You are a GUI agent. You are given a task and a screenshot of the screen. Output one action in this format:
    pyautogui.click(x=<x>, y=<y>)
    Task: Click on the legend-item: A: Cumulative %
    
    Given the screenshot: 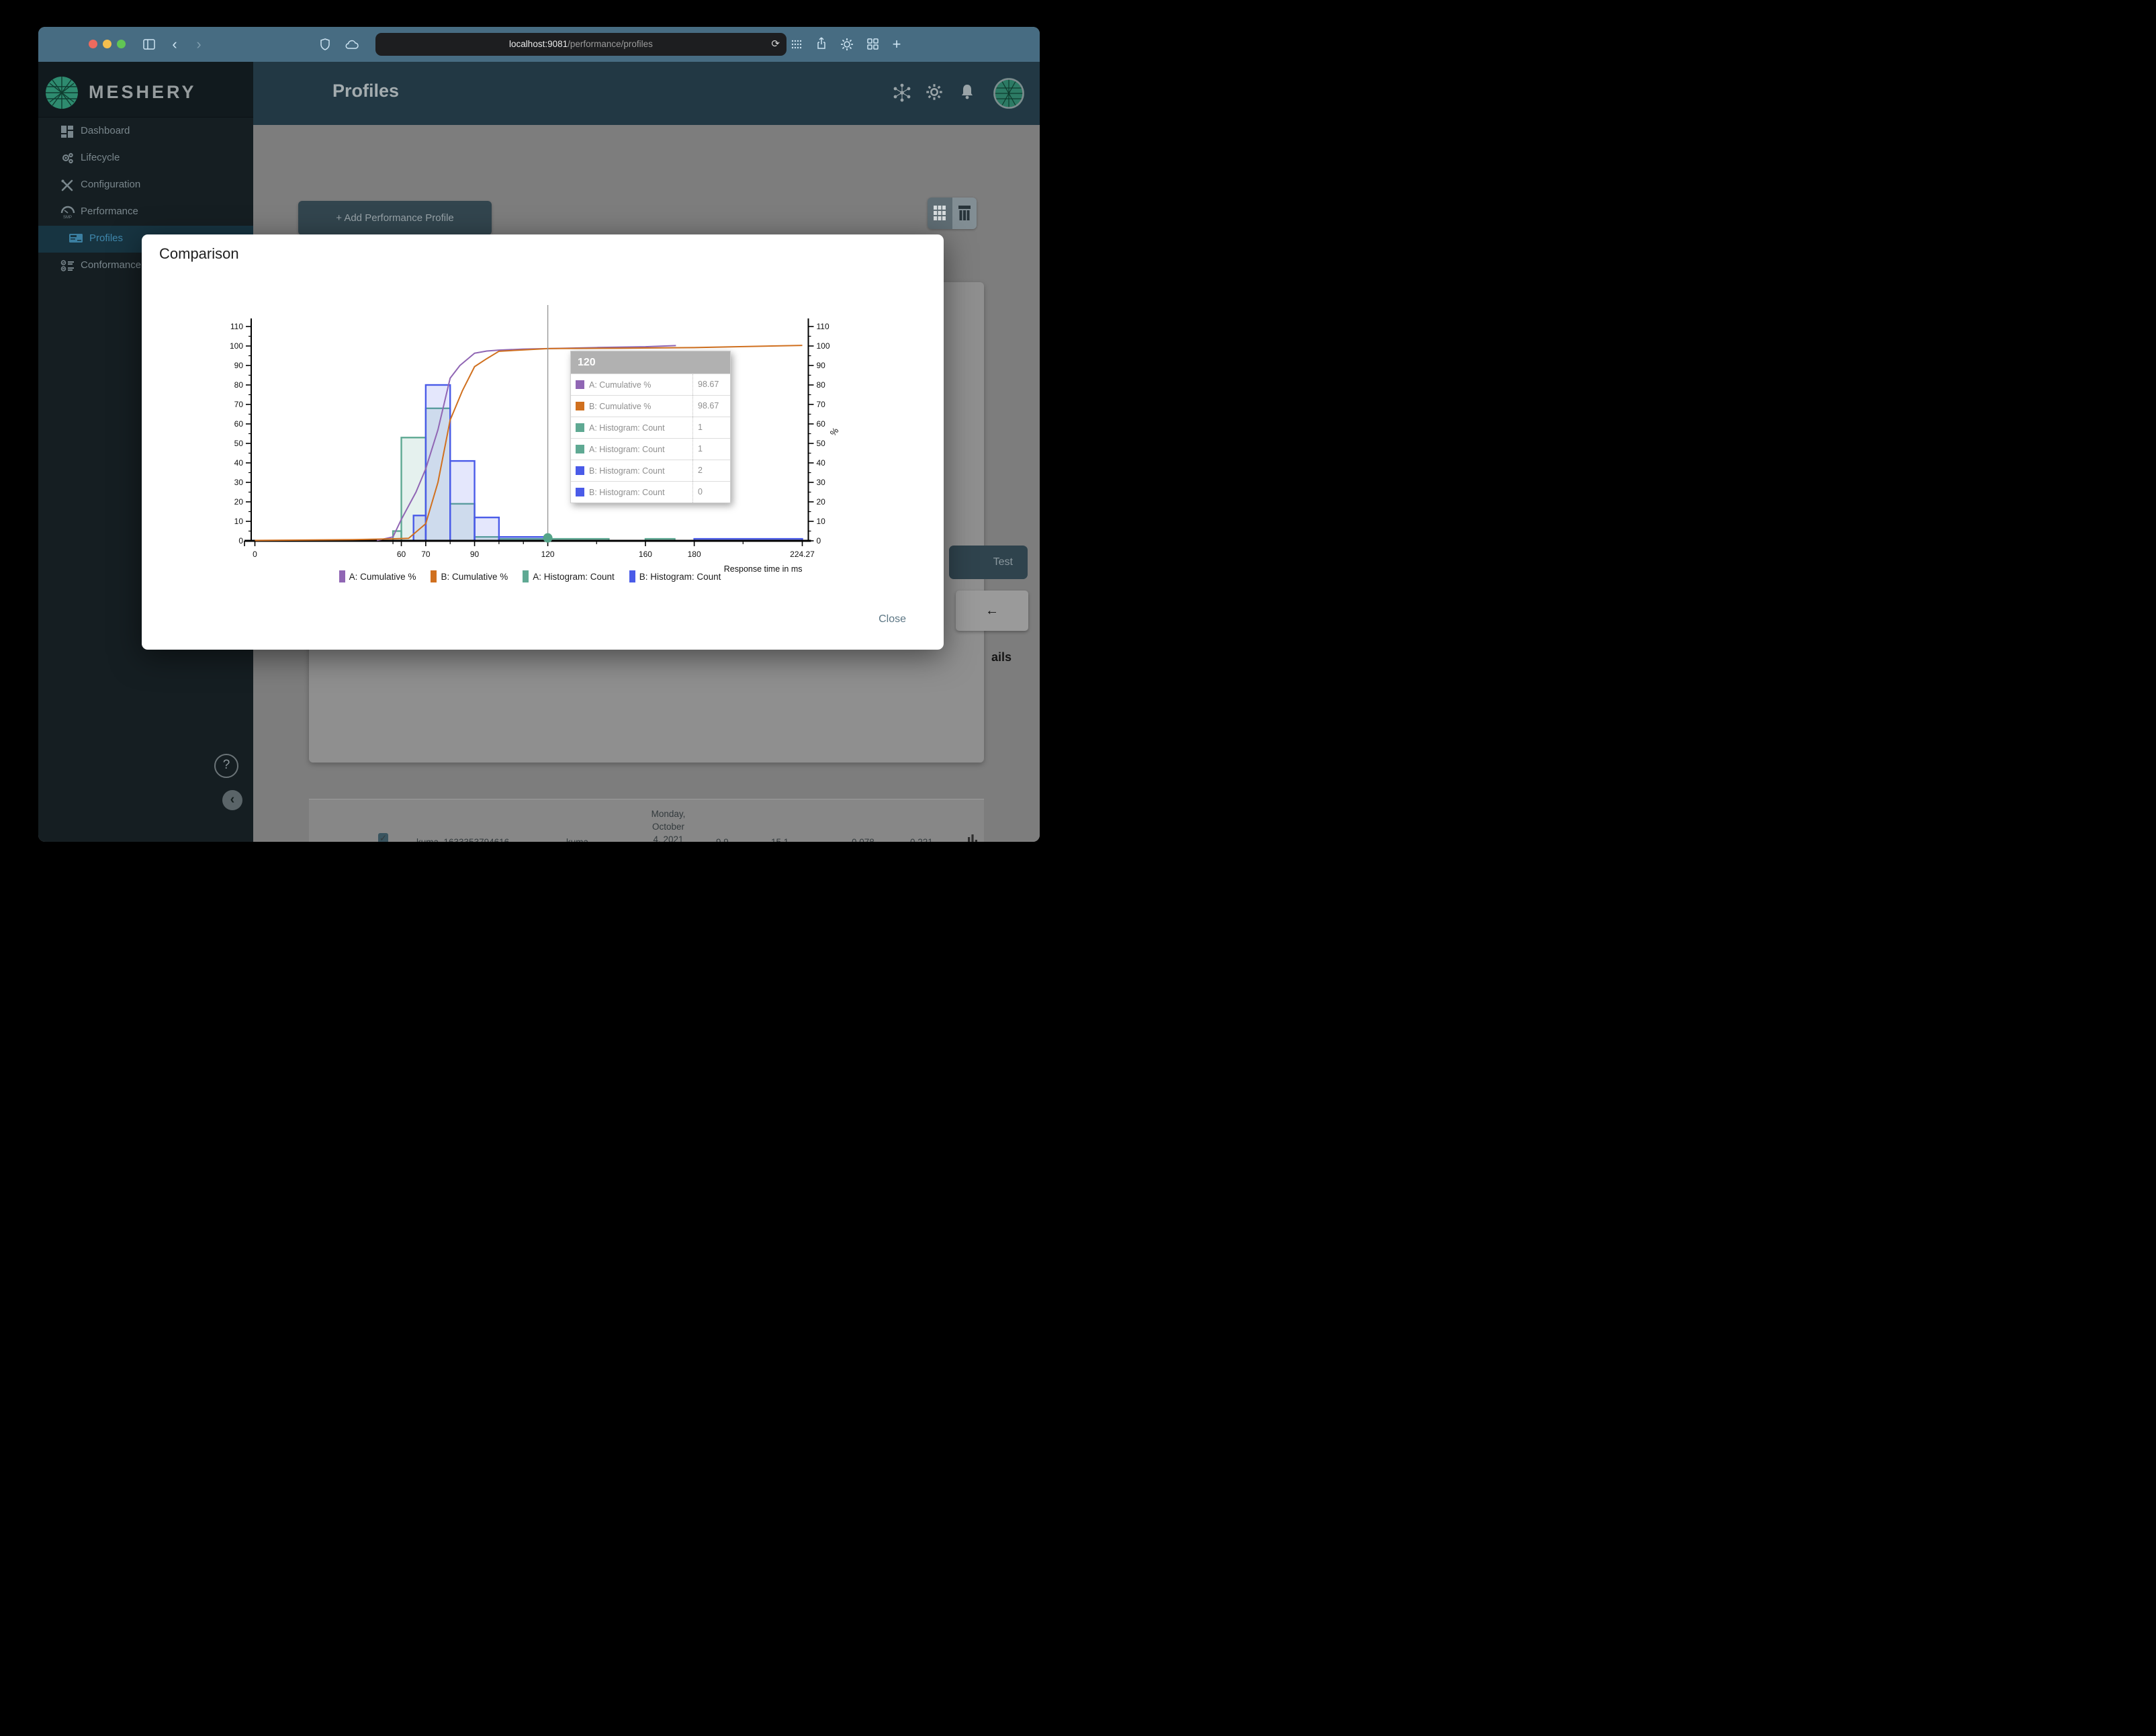 What is the action you would take?
    pyautogui.click(x=378, y=576)
    